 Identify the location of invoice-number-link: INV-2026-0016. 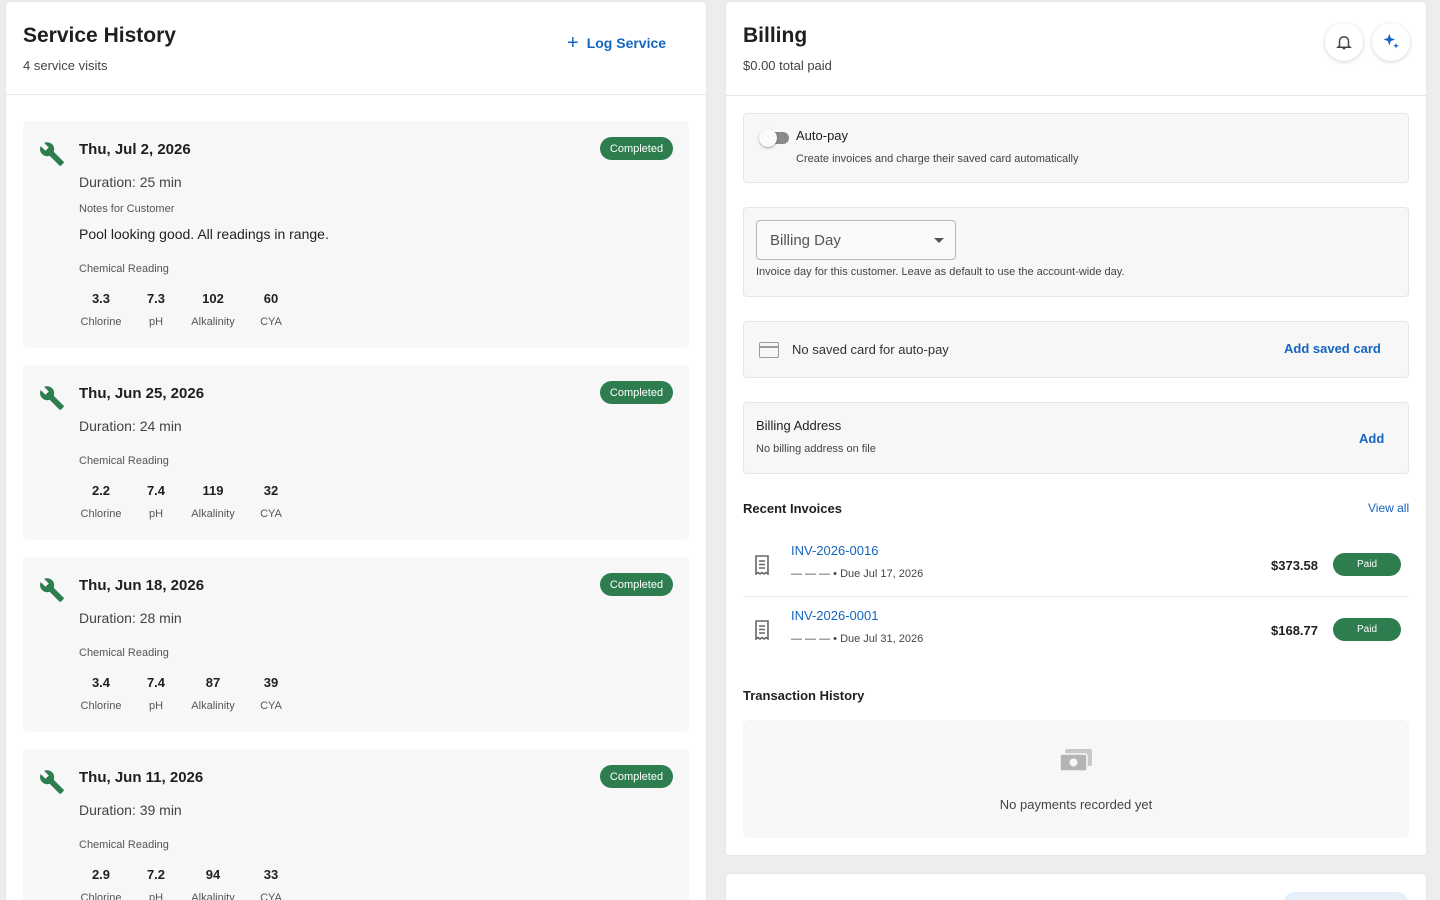
(834, 550).